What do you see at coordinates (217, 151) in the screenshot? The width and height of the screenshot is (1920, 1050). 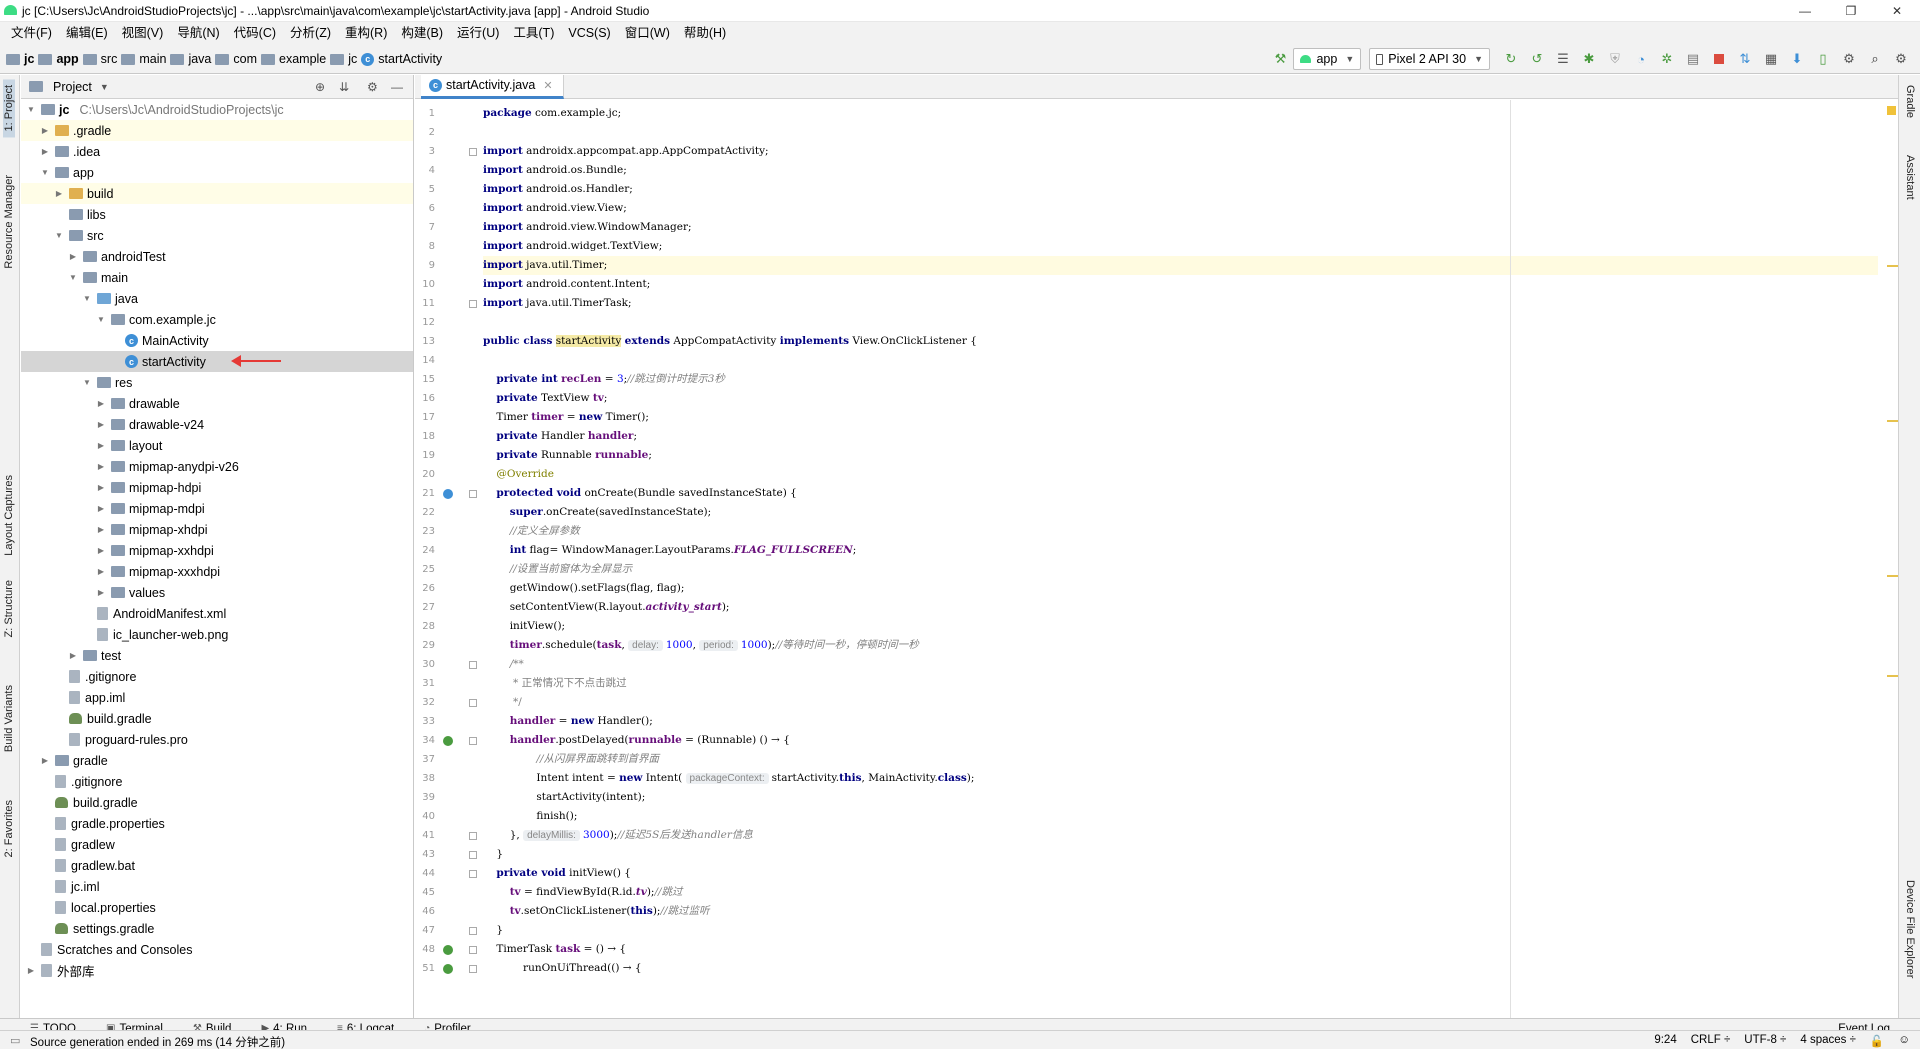 I see `tree-node: ▶ .idea` at bounding box center [217, 151].